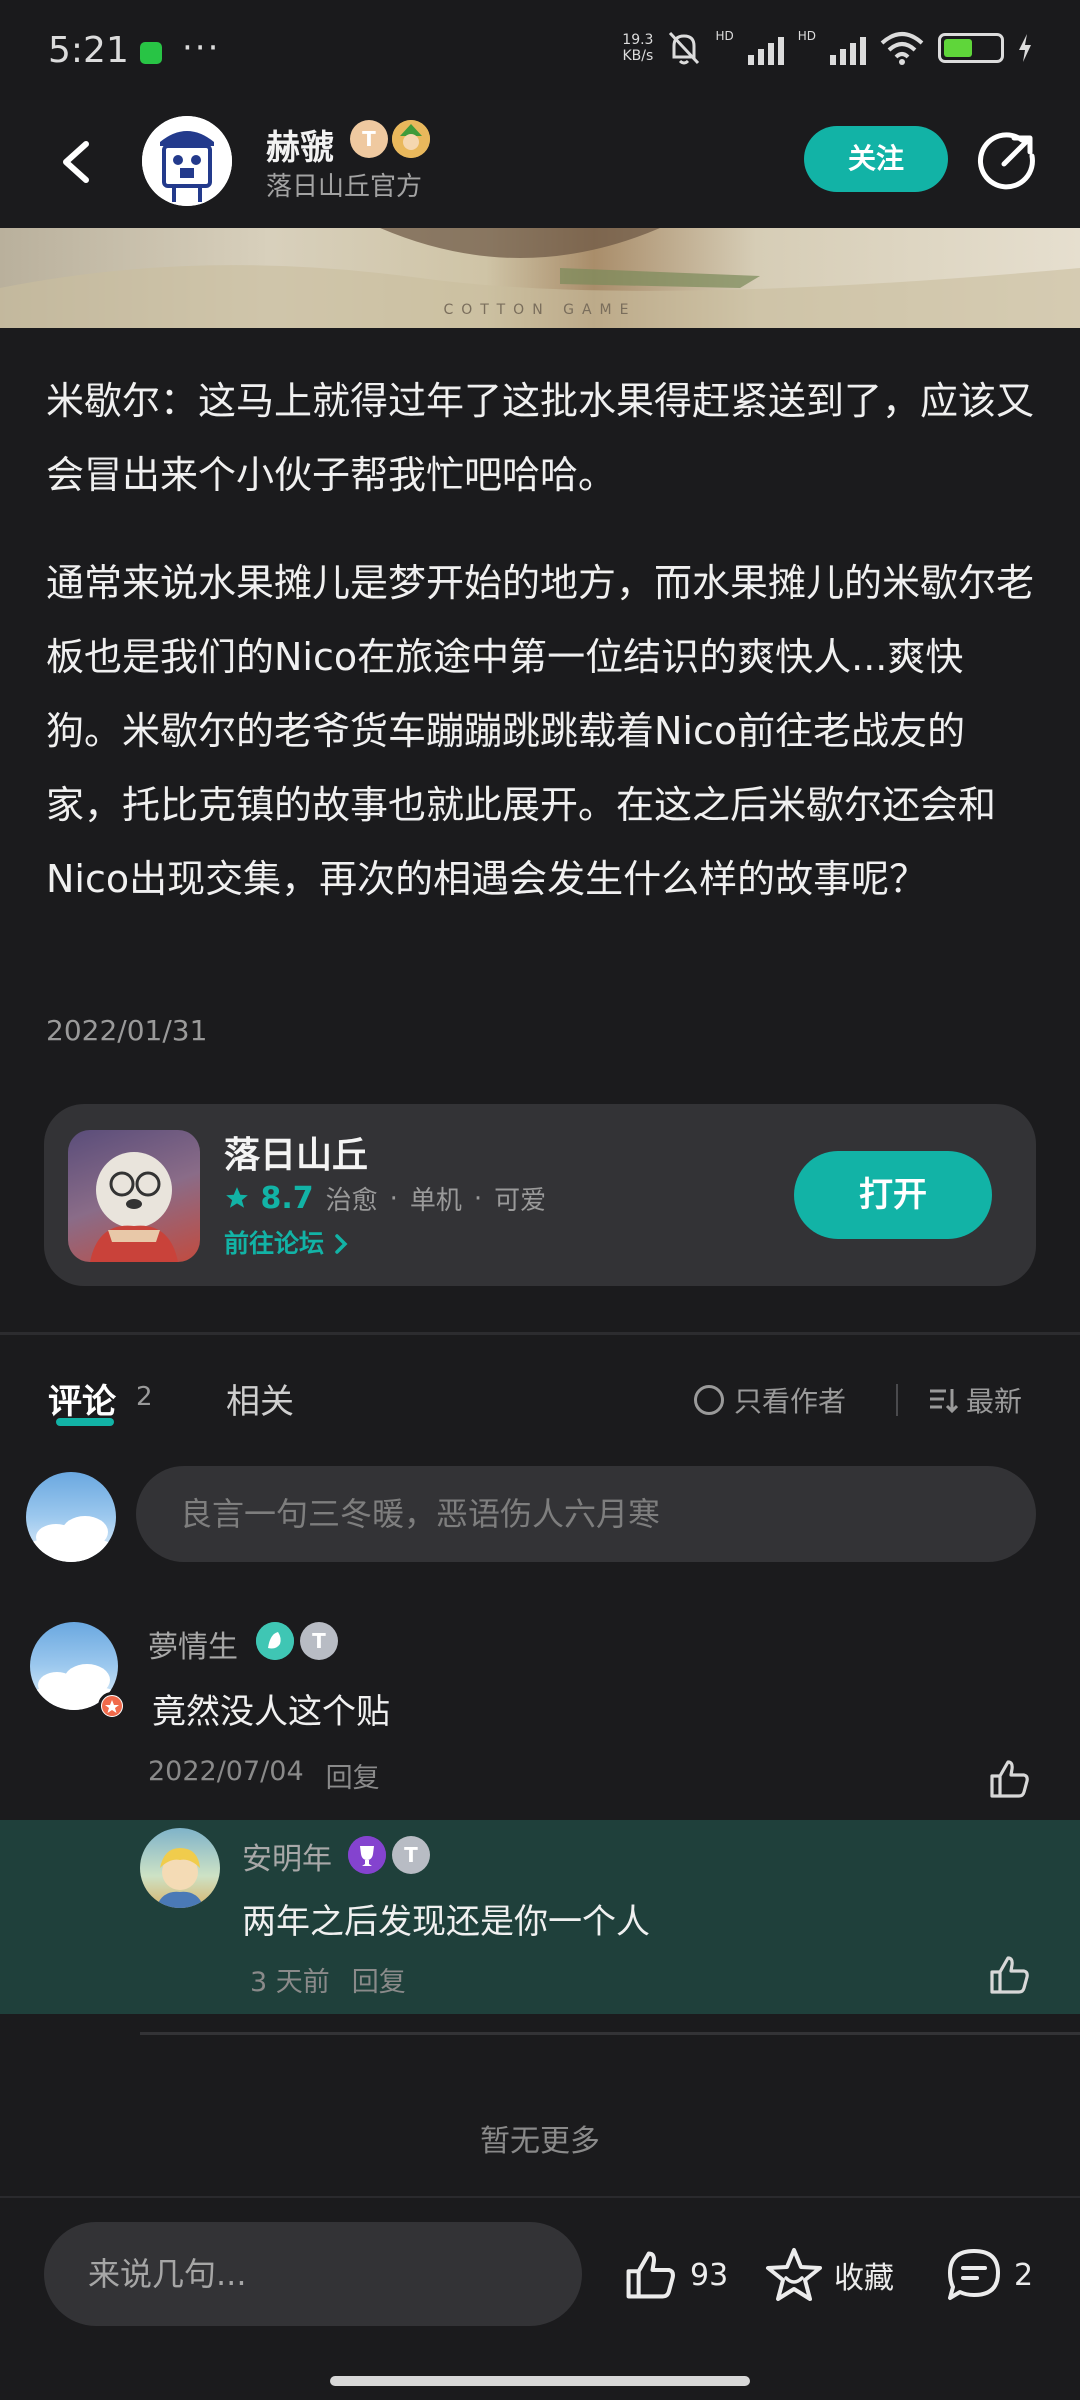 Image resolution: width=1080 pixels, height=2400 pixels. What do you see at coordinates (540, 164) in the screenshot?
I see `top-bar: 赫虢 T 落日山丘官方 关注` at bounding box center [540, 164].